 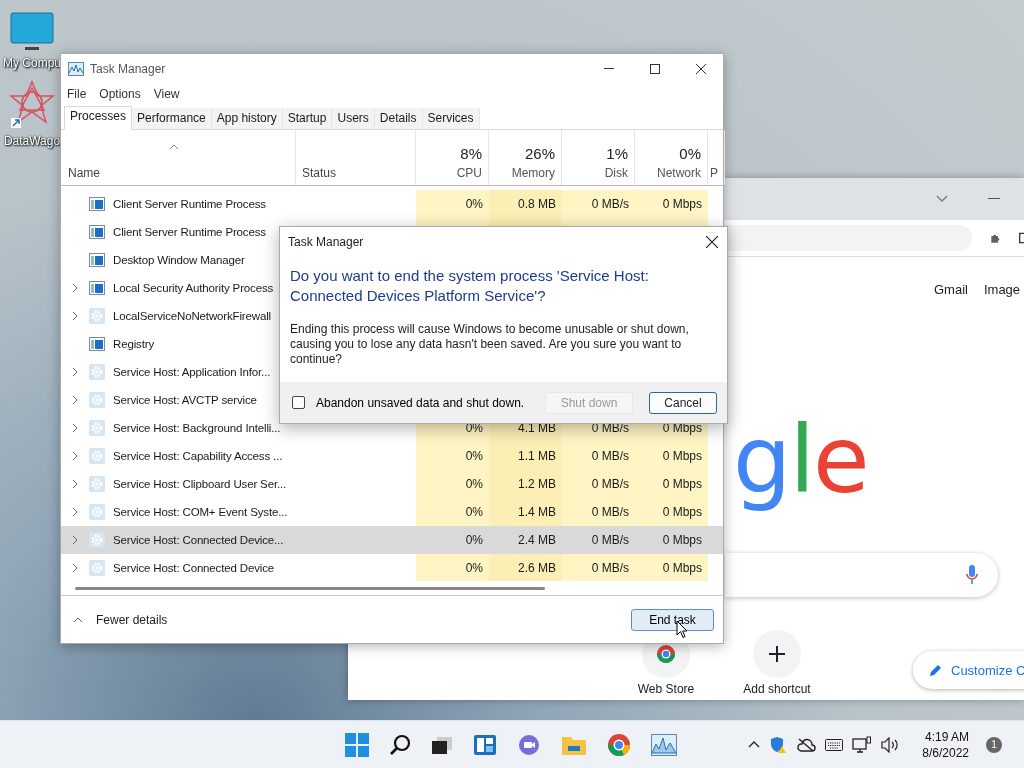 I want to click on plus-icon, so click(x=777, y=654).